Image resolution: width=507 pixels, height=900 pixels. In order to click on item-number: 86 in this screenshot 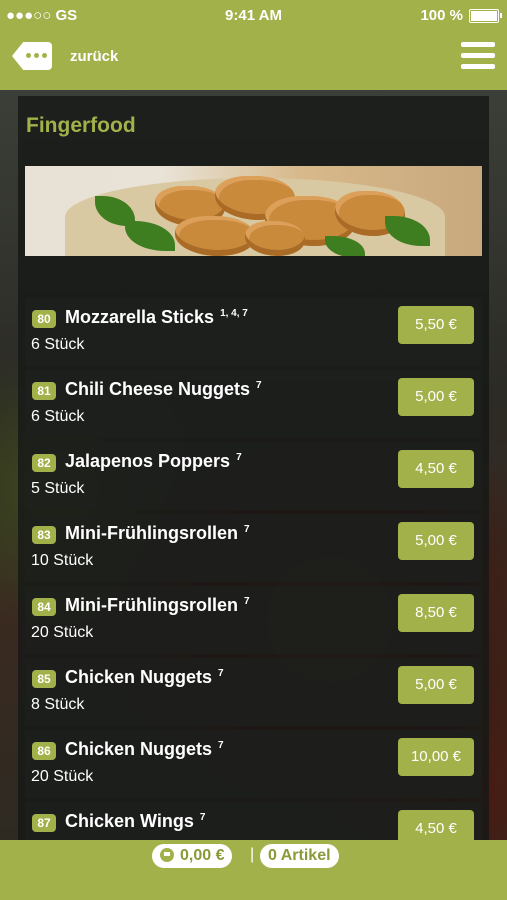, I will do `click(44, 751)`.